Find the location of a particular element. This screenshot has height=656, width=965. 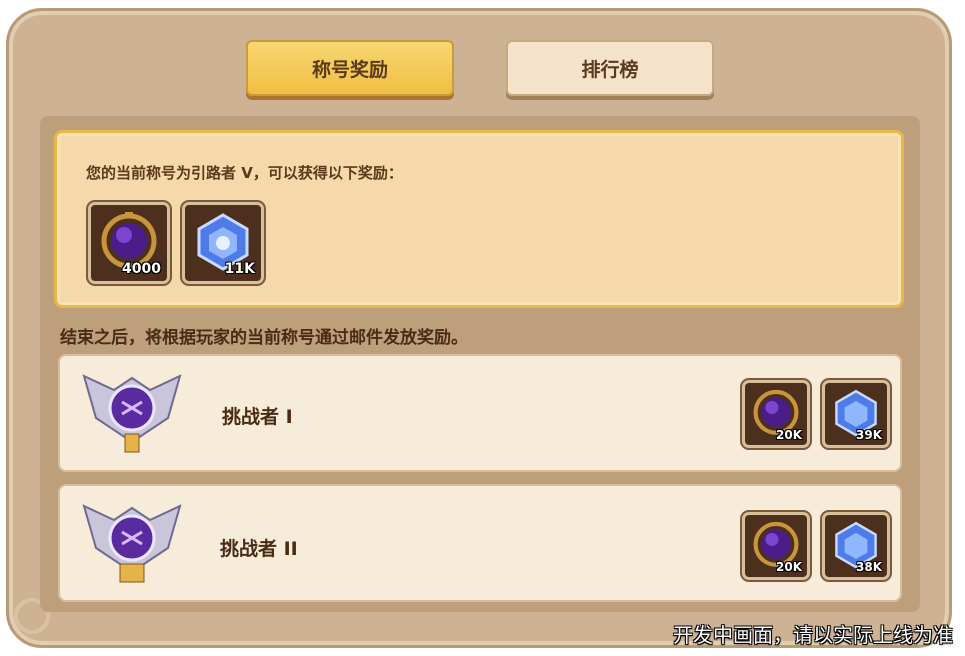

reward-amount: 39K is located at coordinates (869, 435).